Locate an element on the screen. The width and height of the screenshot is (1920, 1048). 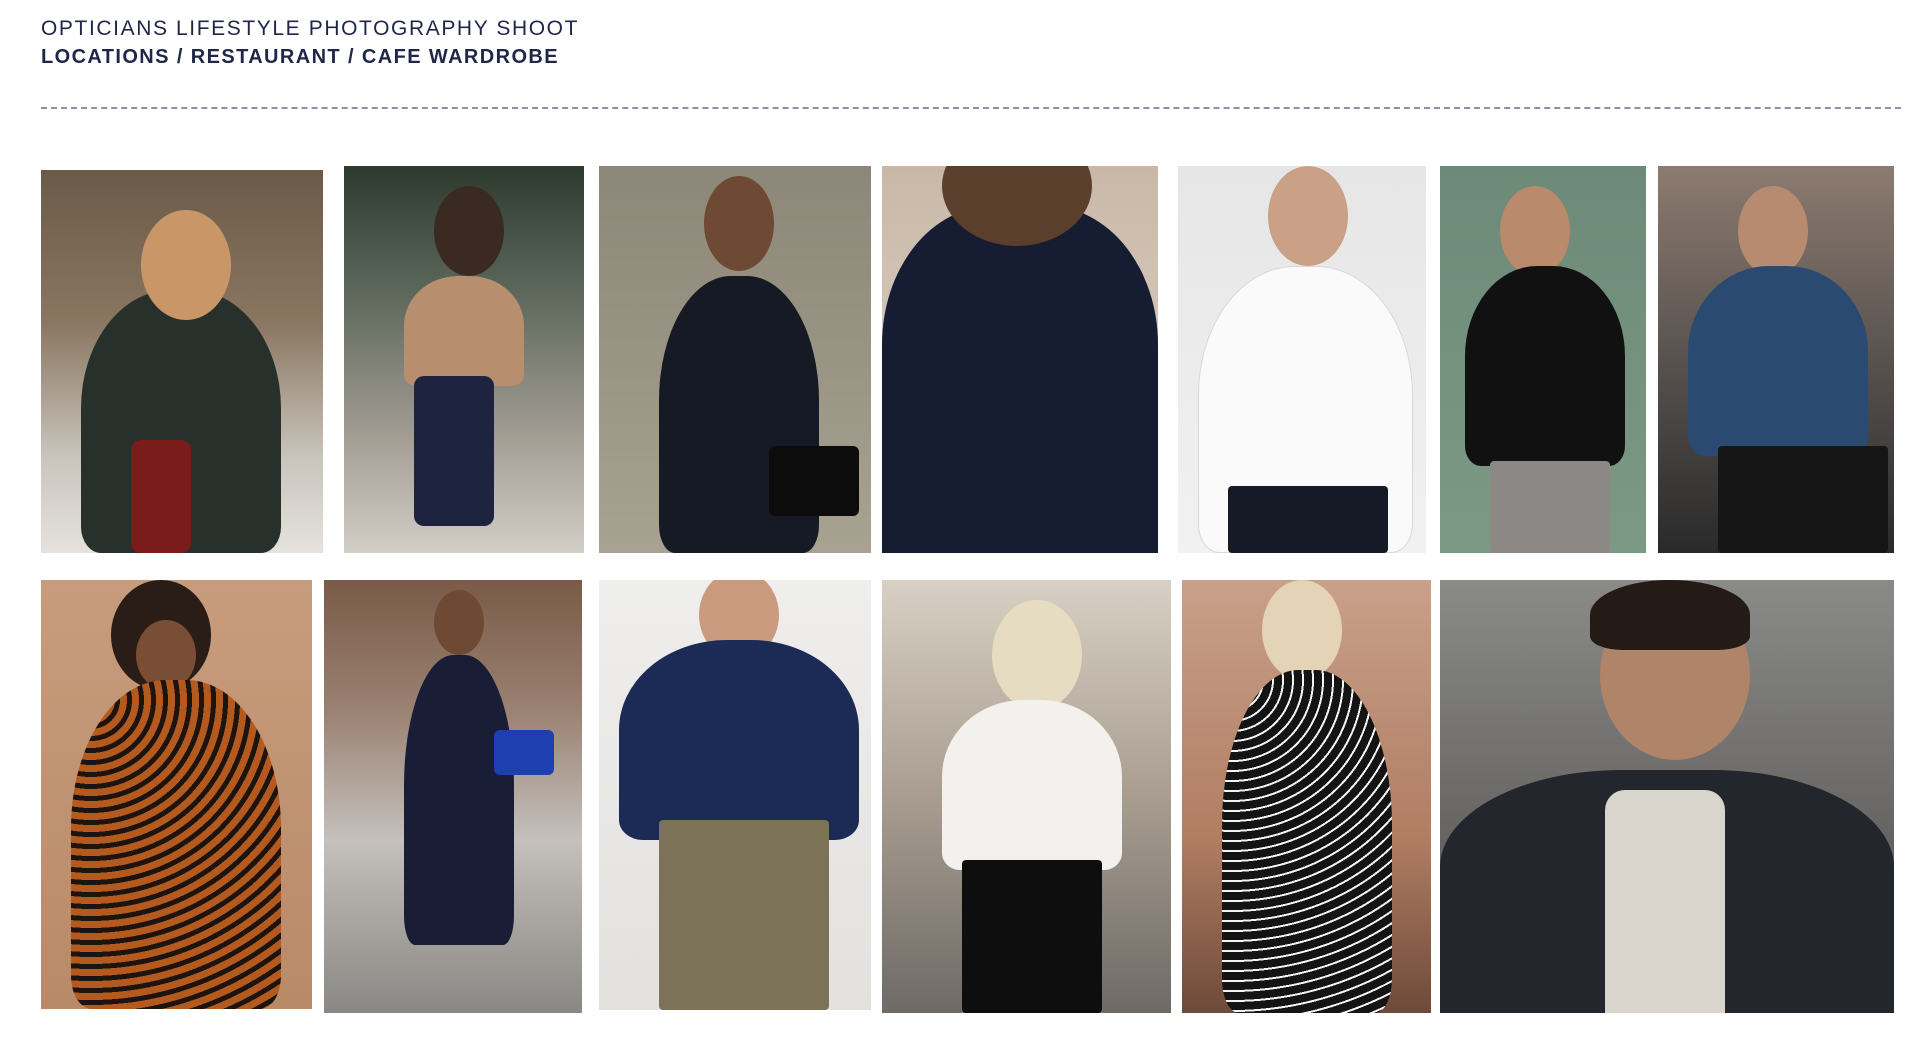
wardrobe-photo-man-black-shirt-grey-trousers is located at coordinates (1543, 359).